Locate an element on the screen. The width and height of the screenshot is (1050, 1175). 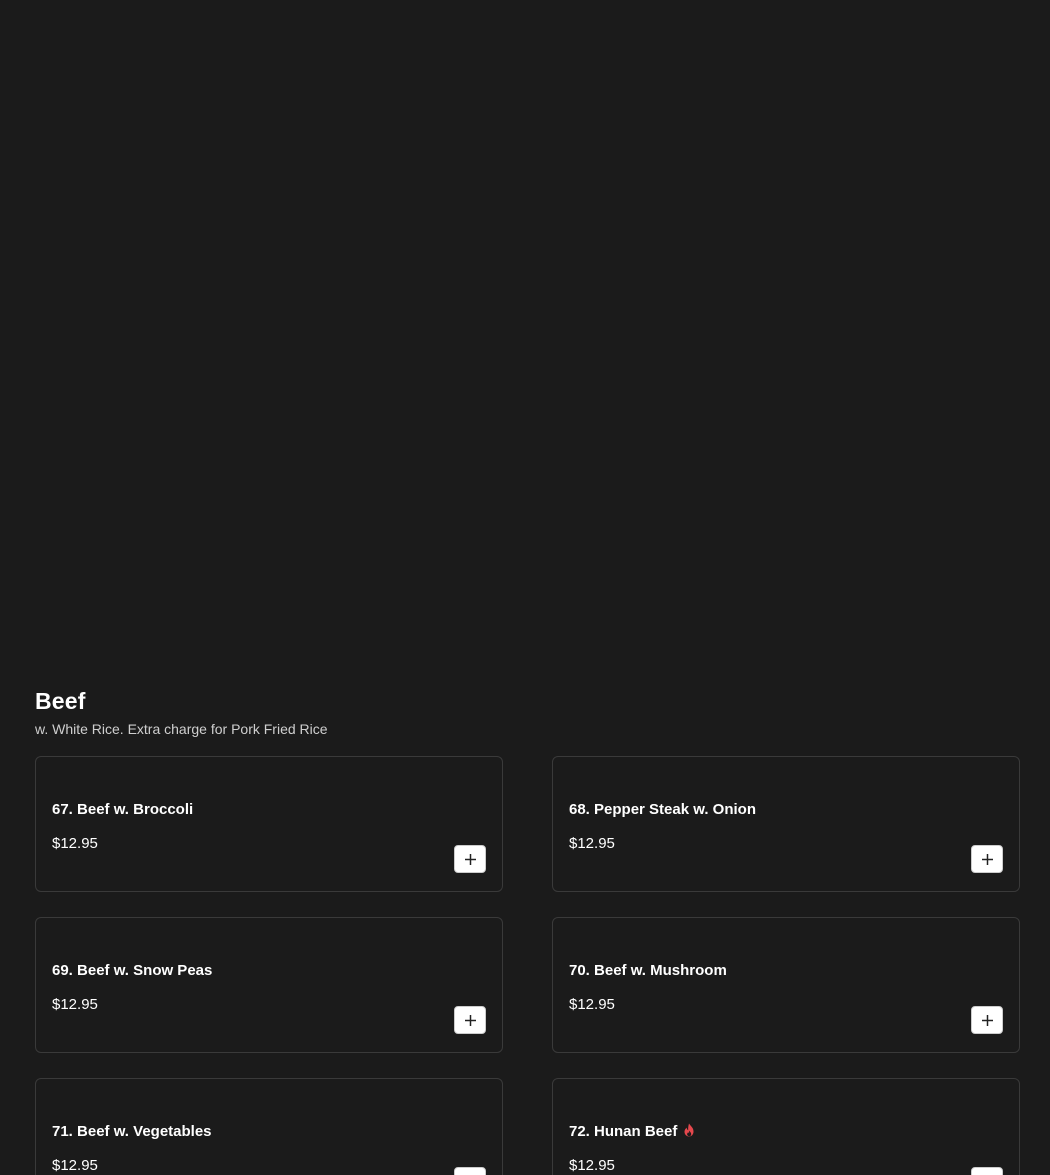
menu-item-name: 67. Beef w. Broccoli is located at coordinates (123, 809).